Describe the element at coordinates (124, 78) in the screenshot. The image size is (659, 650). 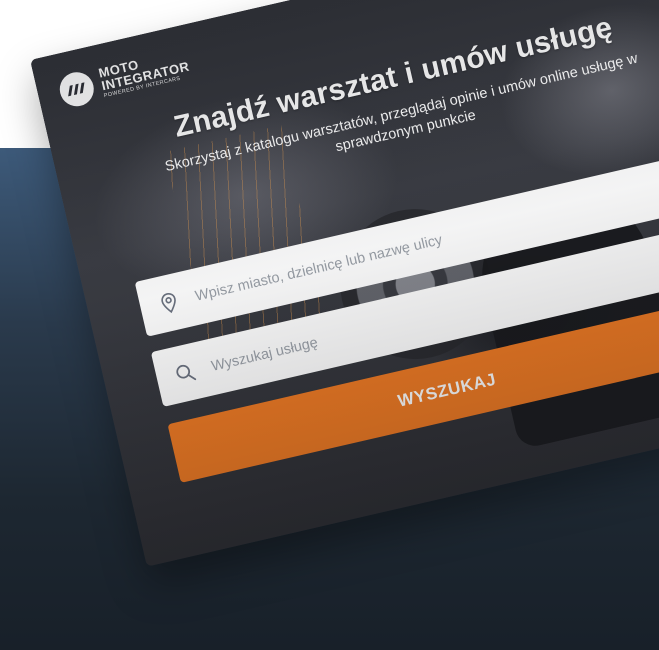
I see `brand-logo: MOTO INTEGRATOR POWERED BY INTERCARS` at that location.